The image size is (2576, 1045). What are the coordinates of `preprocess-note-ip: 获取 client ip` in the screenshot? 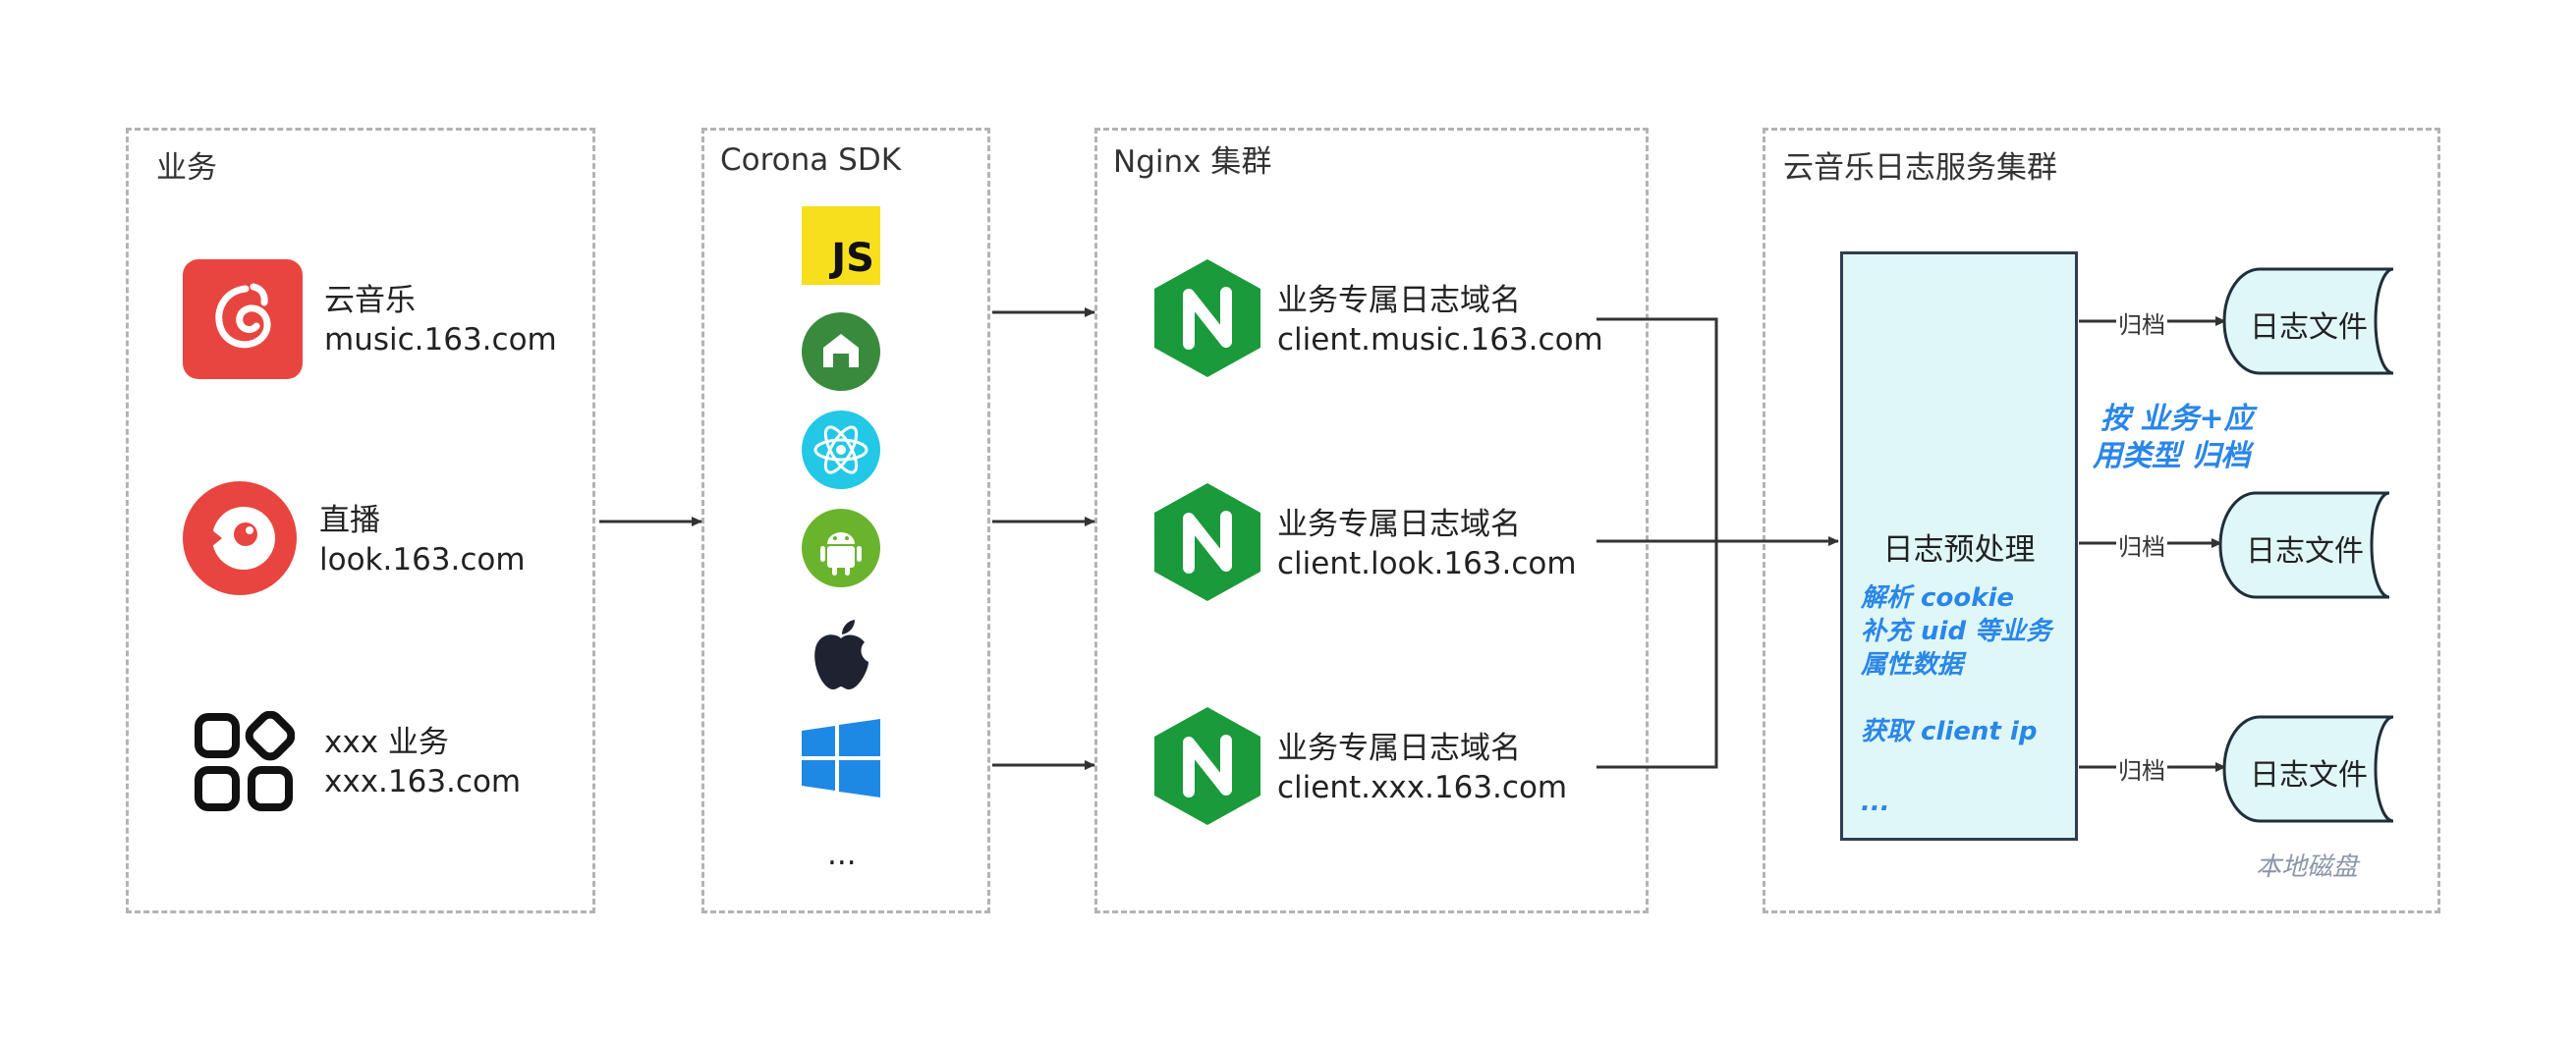 It's located at (1949, 731).